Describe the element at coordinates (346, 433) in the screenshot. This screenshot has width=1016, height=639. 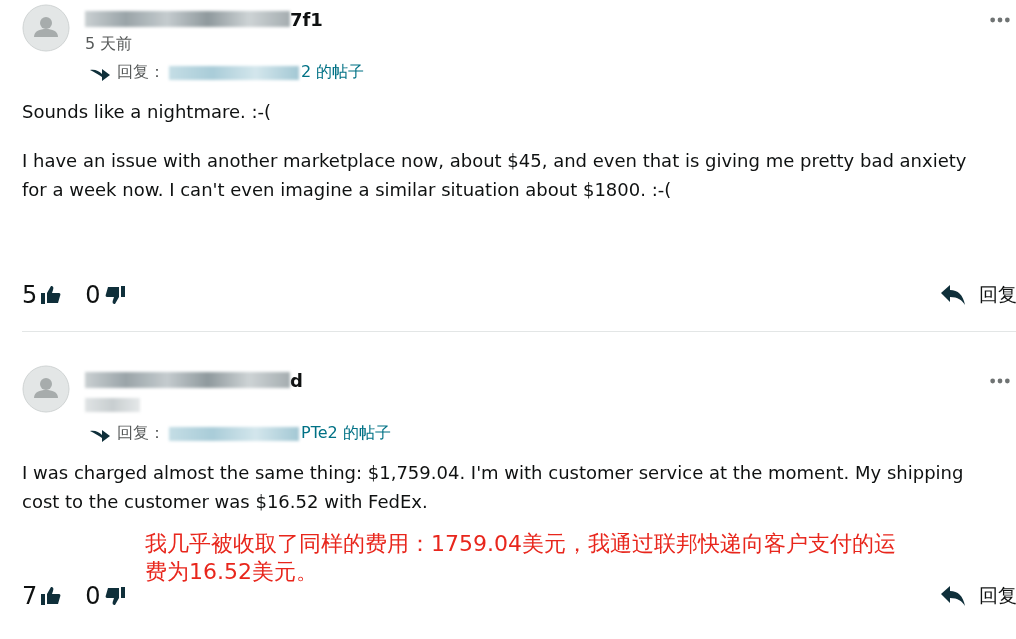
I see `reply-to-link: PTe2 的帖子` at that location.